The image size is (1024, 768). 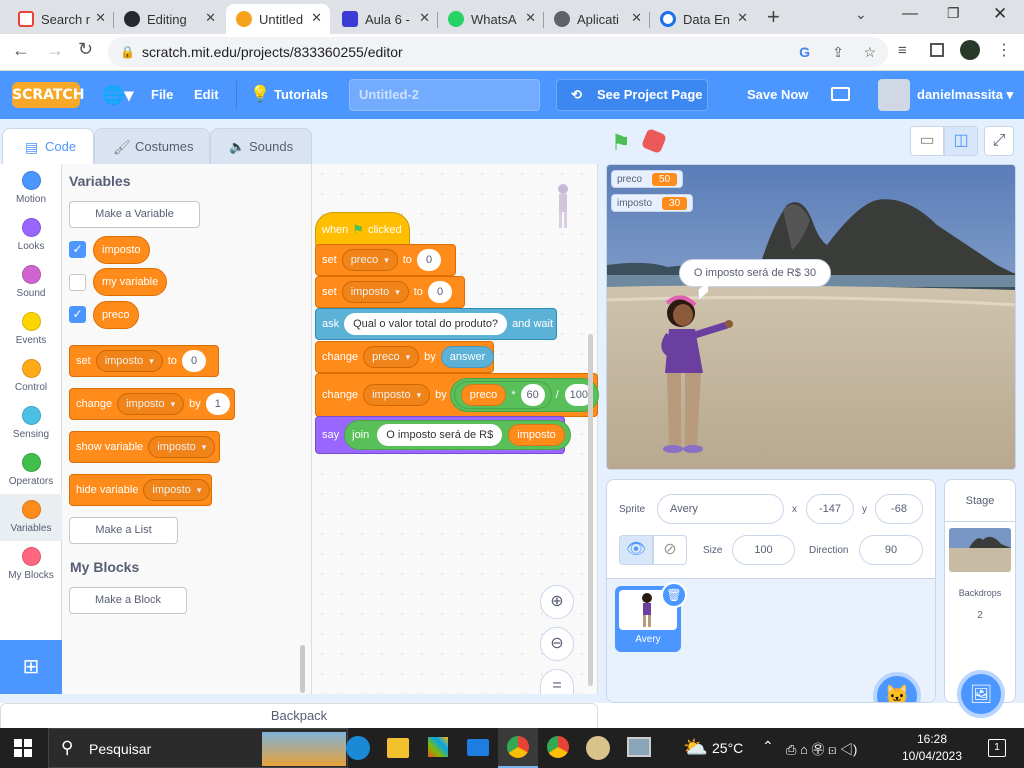 What do you see at coordinates (302, 669) in the screenshot?
I see `palette-scrollbar` at bounding box center [302, 669].